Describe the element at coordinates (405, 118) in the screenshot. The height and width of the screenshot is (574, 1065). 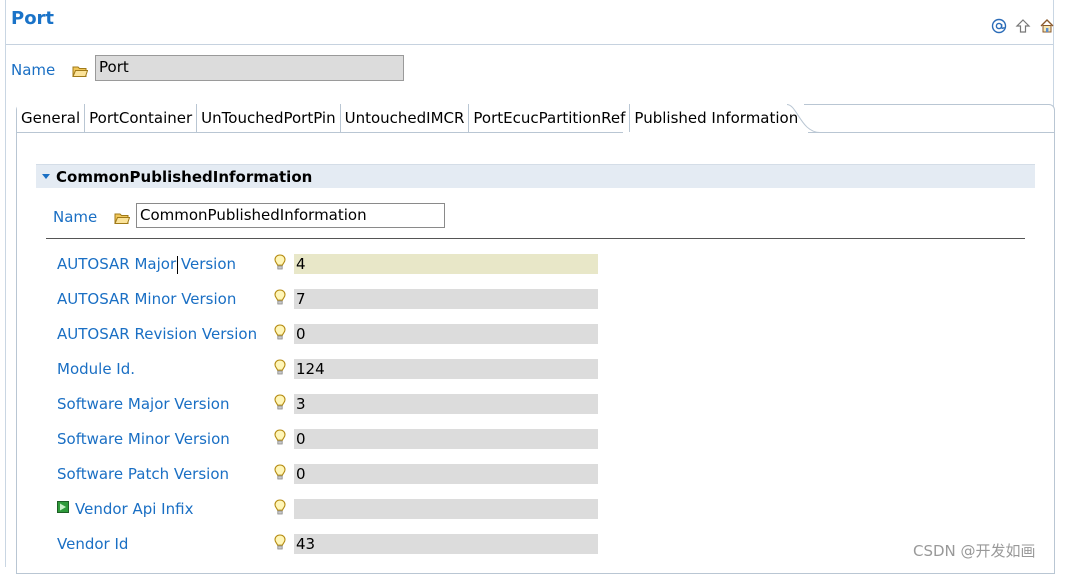
I see `tab-untouchedimcr: UntouchedIMCR` at that location.